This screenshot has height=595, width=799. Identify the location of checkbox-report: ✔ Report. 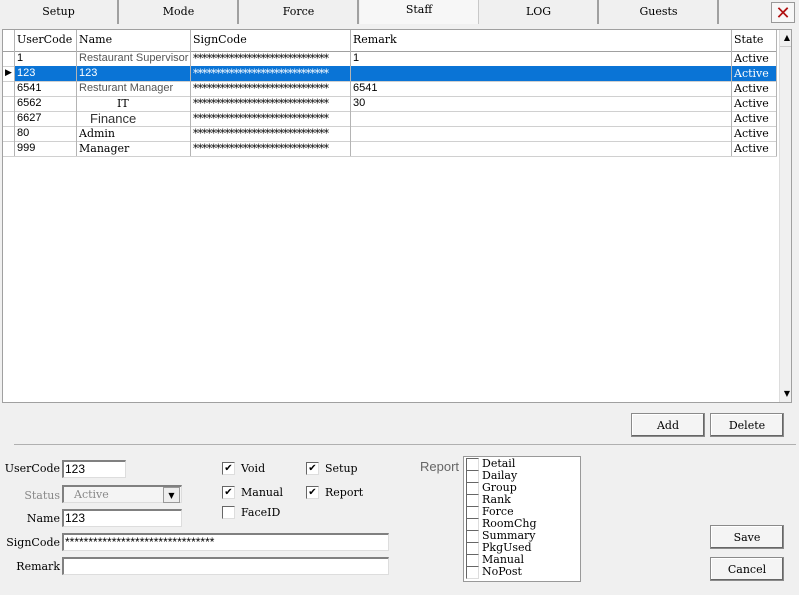
(334, 492).